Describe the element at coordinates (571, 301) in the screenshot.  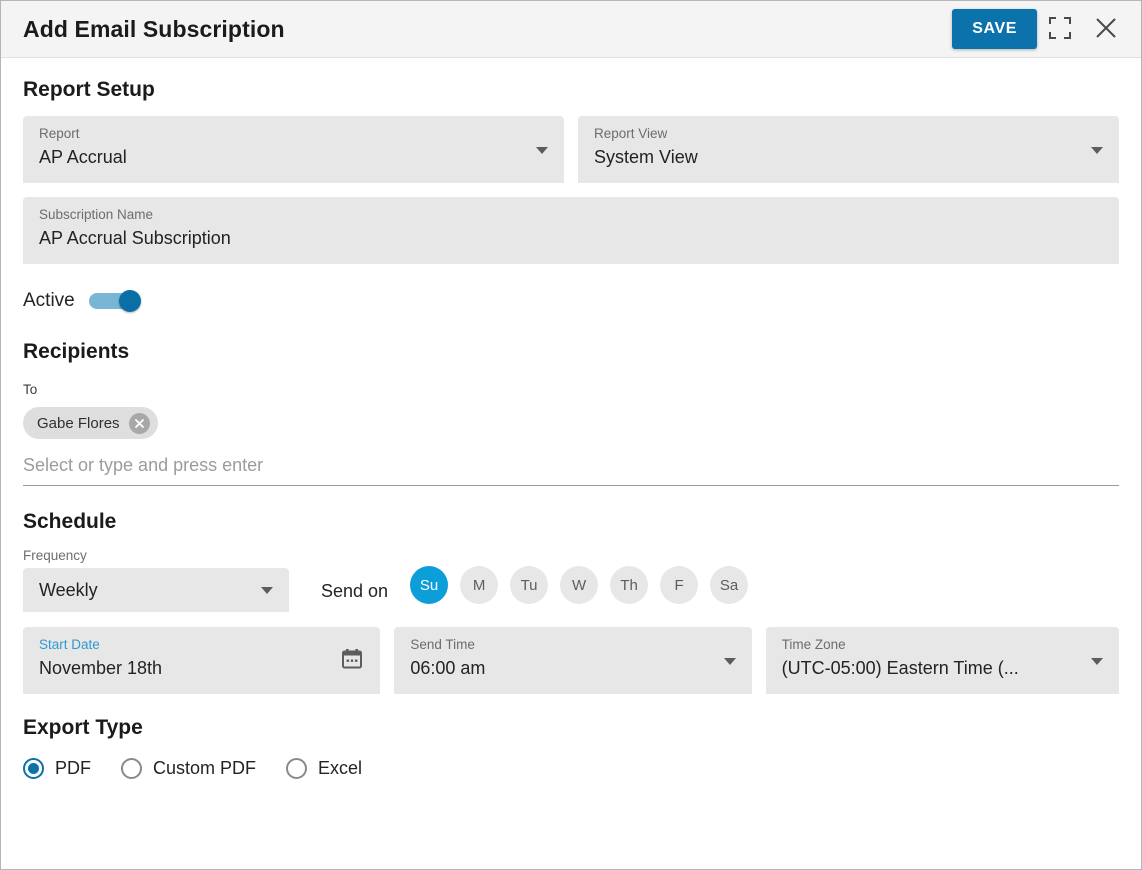
I see `active-toggle-row: Active` at that location.